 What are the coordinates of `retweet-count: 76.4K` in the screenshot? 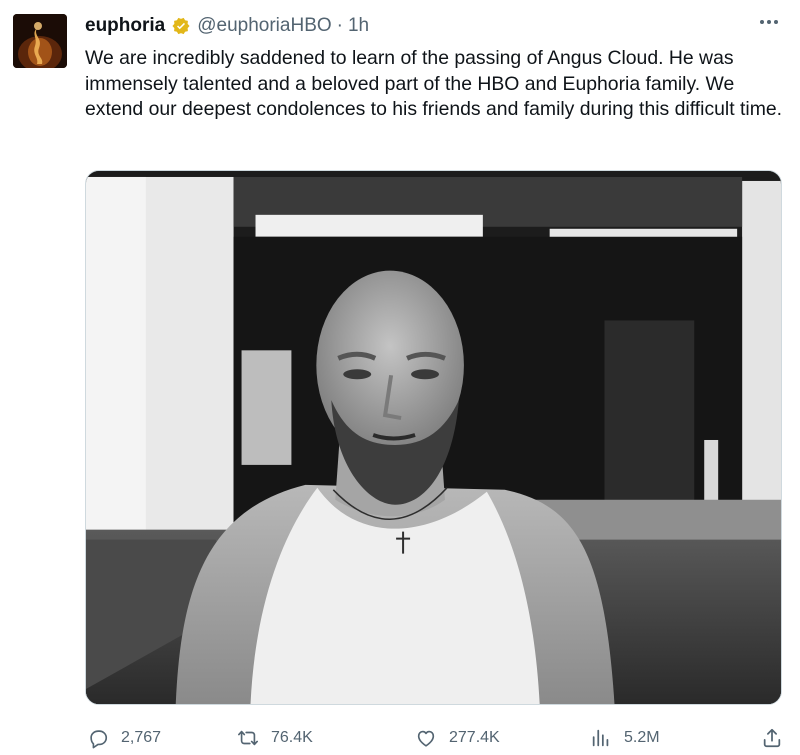 It's located at (292, 737).